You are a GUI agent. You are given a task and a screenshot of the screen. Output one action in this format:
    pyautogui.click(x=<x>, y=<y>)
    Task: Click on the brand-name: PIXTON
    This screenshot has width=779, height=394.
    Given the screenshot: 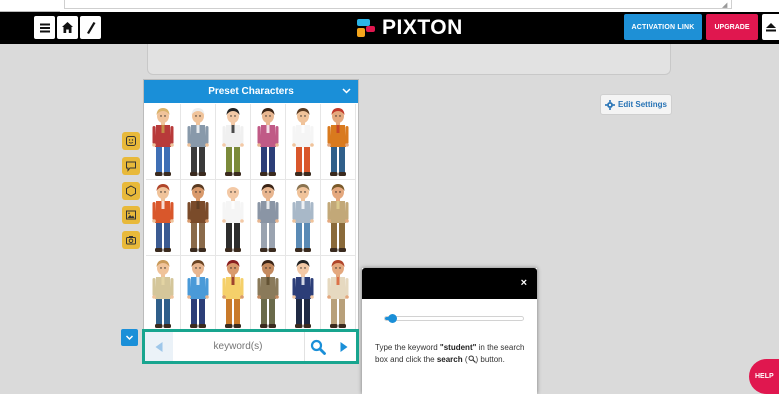 What is the action you would take?
    pyautogui.click(x=422, y=27)
    